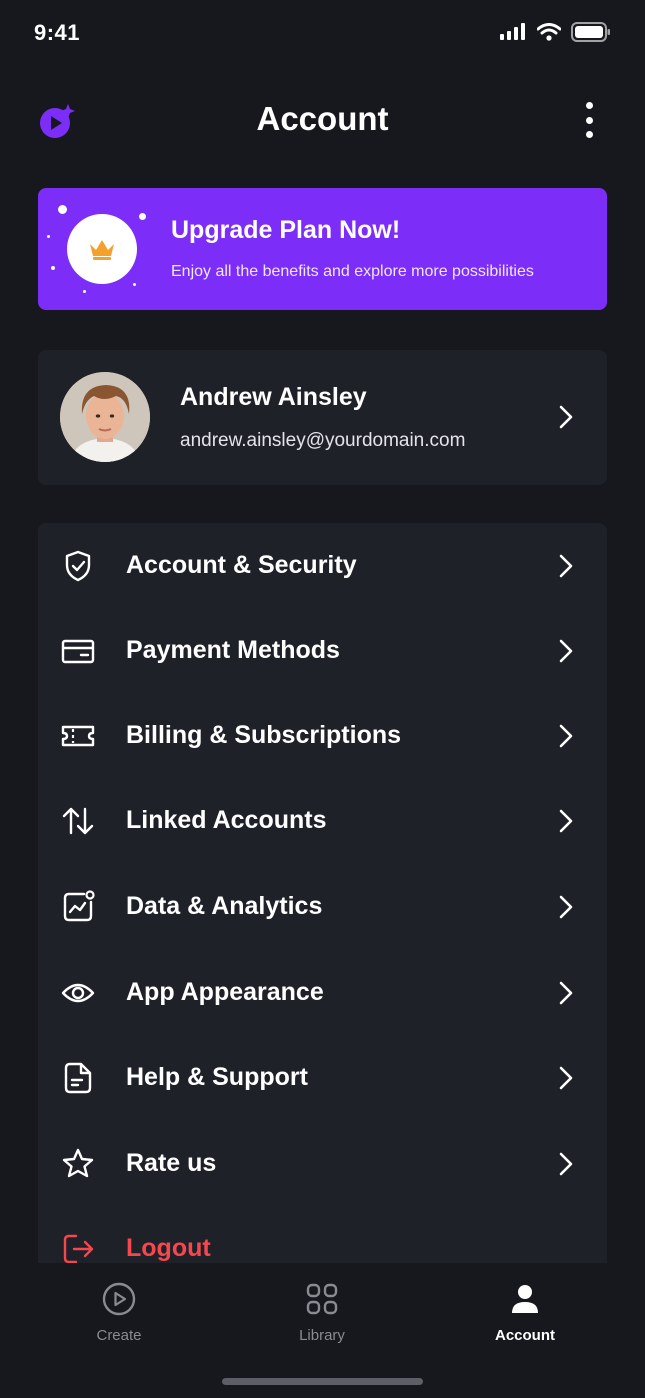 This screenshot has height=1398, width=645. I want to click on profile-name: Andrew Ainsley, so click(273, 397).